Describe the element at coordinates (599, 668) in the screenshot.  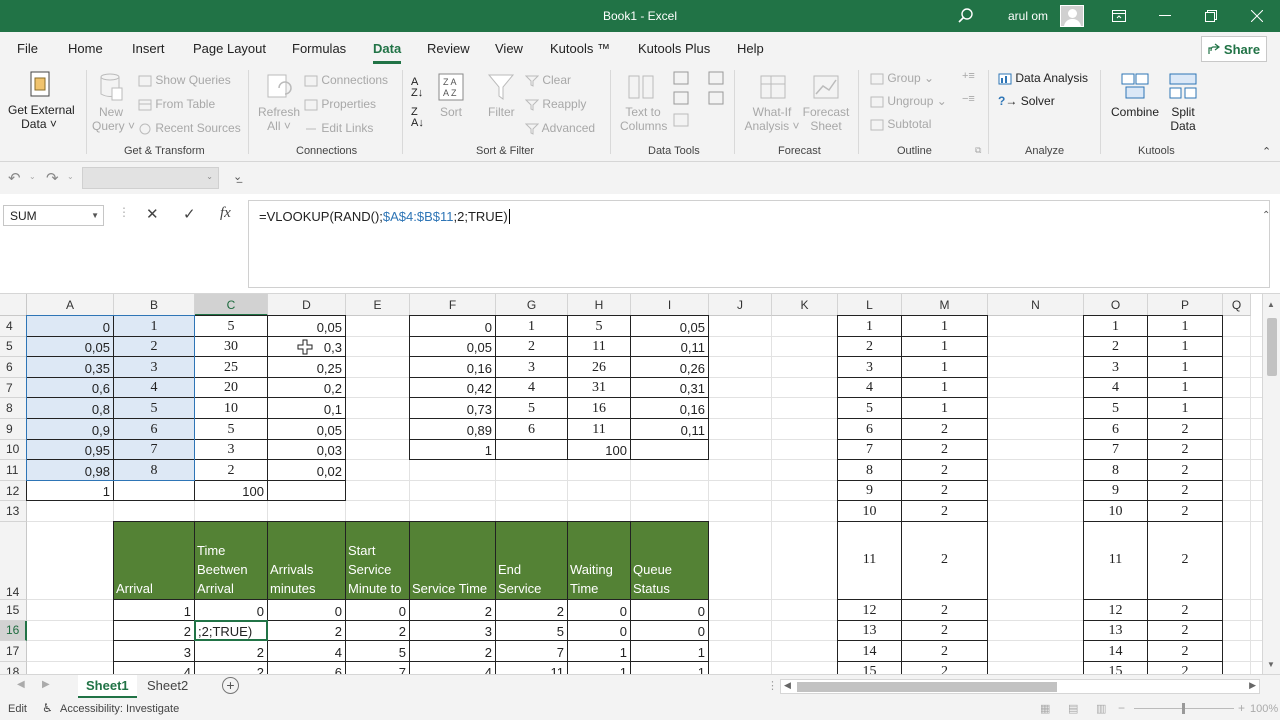
I see `cell-h18: 1` at that location.